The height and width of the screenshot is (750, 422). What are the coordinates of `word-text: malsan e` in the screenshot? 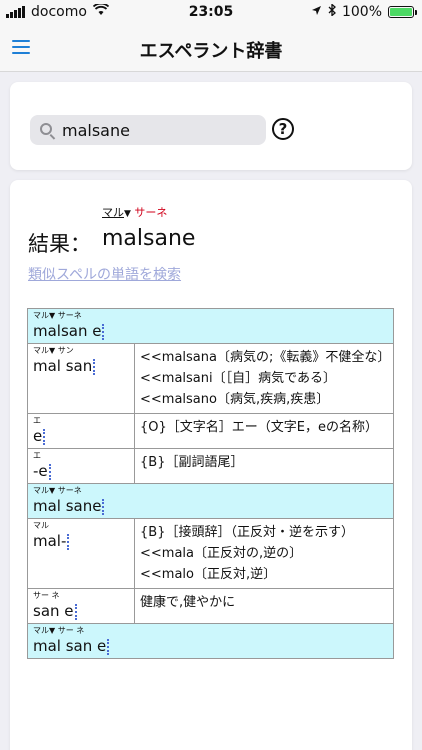 It's located at (67, 331).